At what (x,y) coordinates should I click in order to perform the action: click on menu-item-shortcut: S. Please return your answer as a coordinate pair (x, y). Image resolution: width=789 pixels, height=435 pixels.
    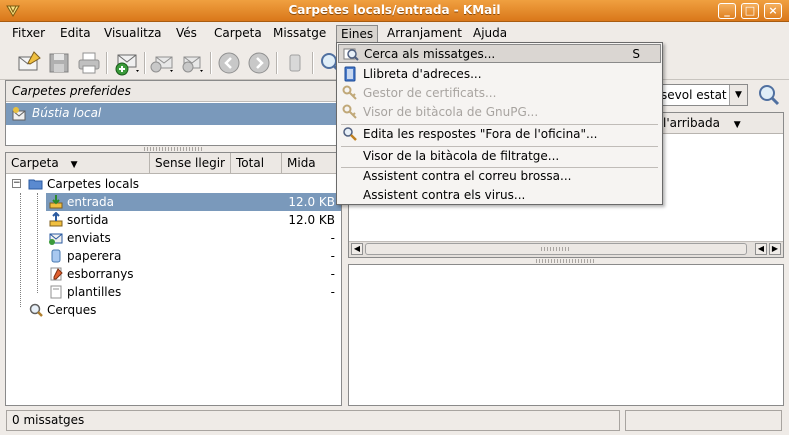
    Looking at the image, I should click on (636, 54).